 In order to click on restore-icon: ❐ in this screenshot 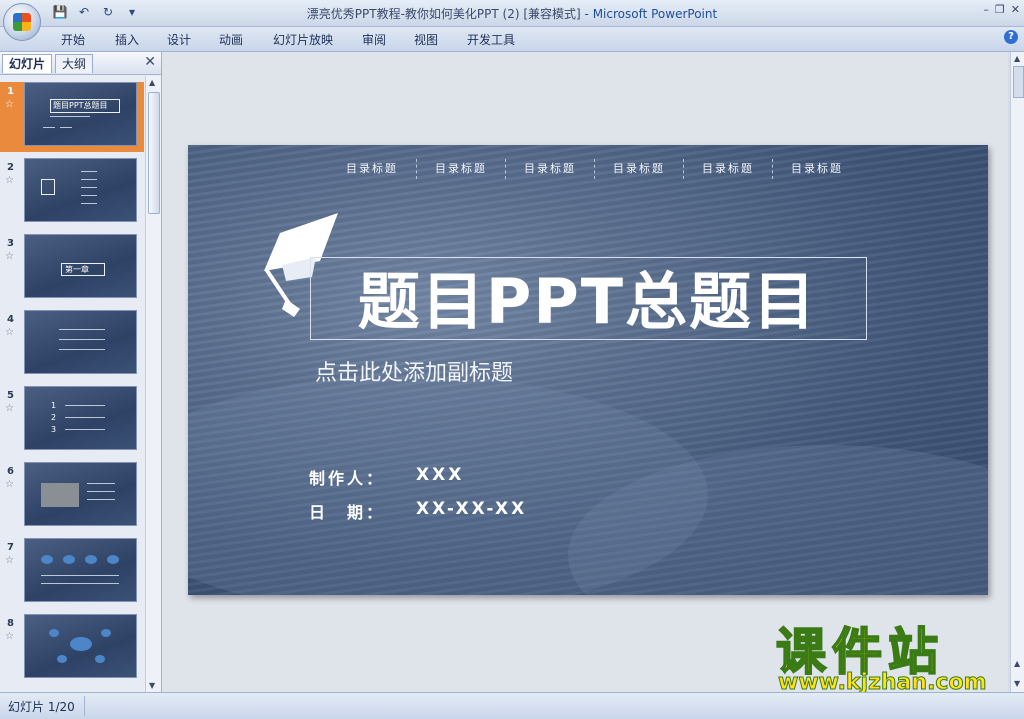, I will do `click(1000, 9)`.